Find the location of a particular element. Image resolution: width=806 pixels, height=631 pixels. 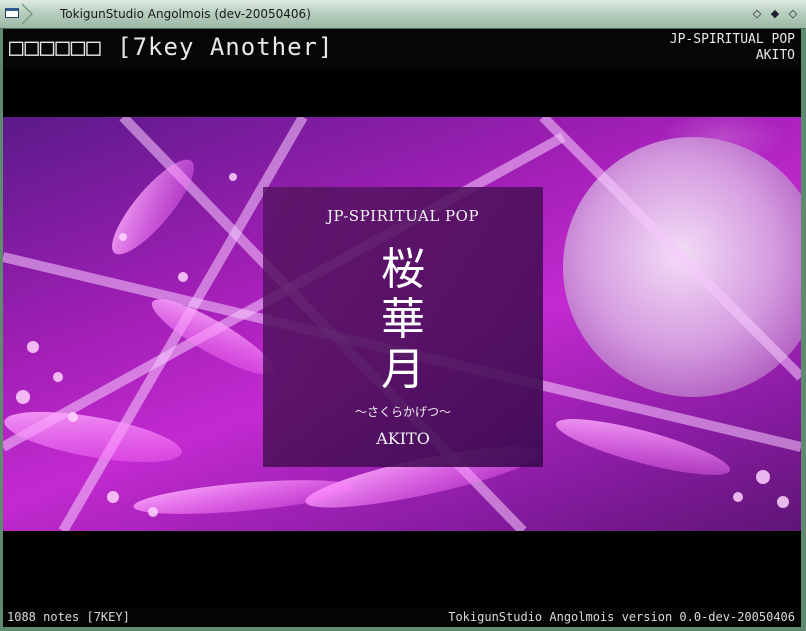

song-title: □□□□□□ [7key Another] is located at coordinates (171, 47).